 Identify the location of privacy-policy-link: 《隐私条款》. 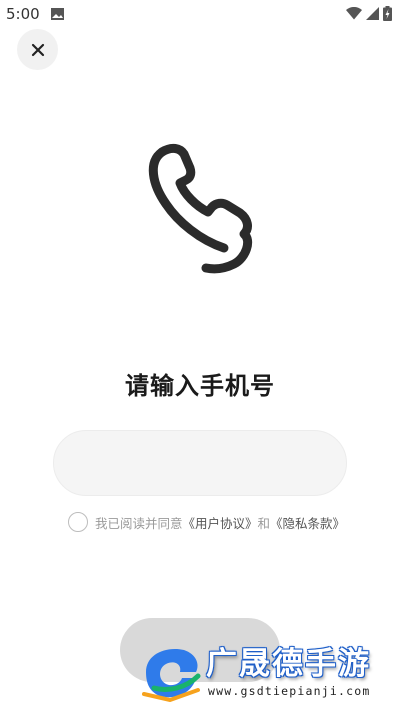
(307, 522).